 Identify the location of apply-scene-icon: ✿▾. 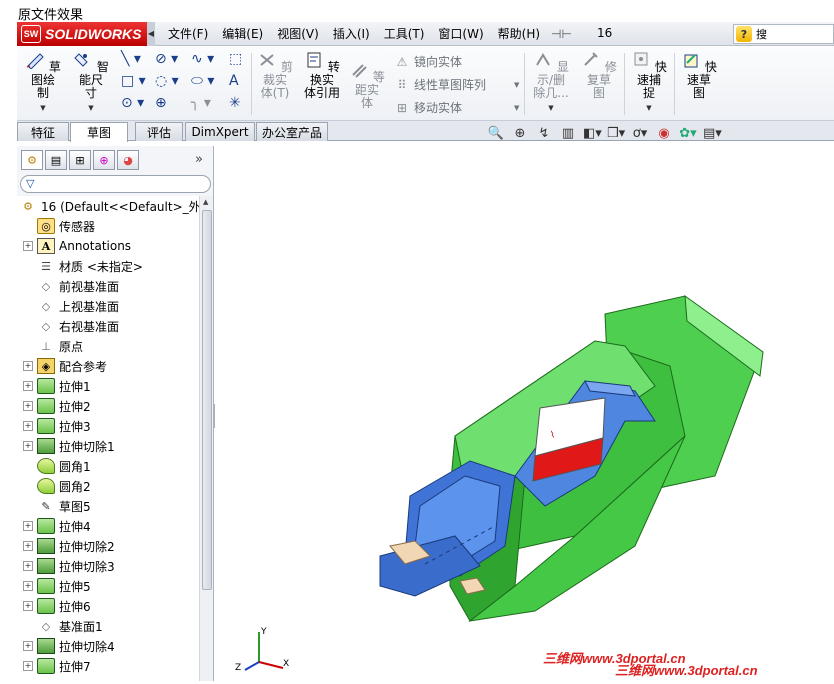
(688, 133).